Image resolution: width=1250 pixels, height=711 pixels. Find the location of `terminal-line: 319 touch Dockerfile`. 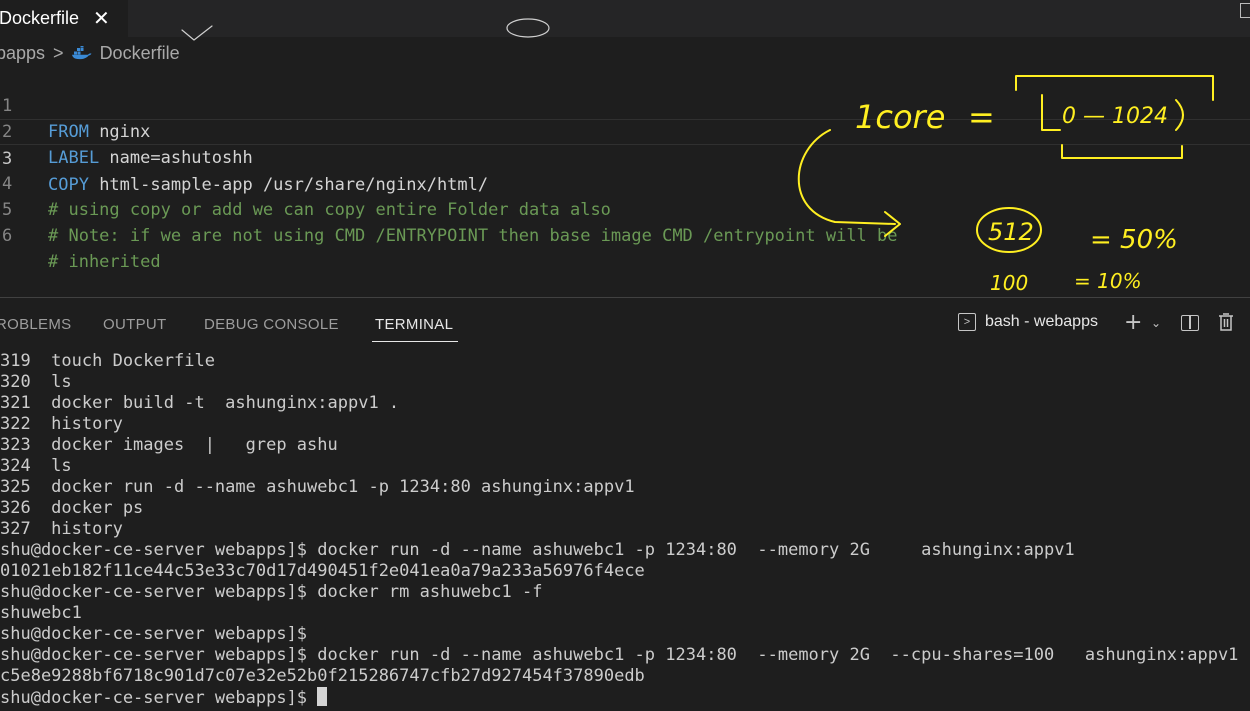

terminal-line: 319 touch Dockerfile is located at coordinates (107, 361).